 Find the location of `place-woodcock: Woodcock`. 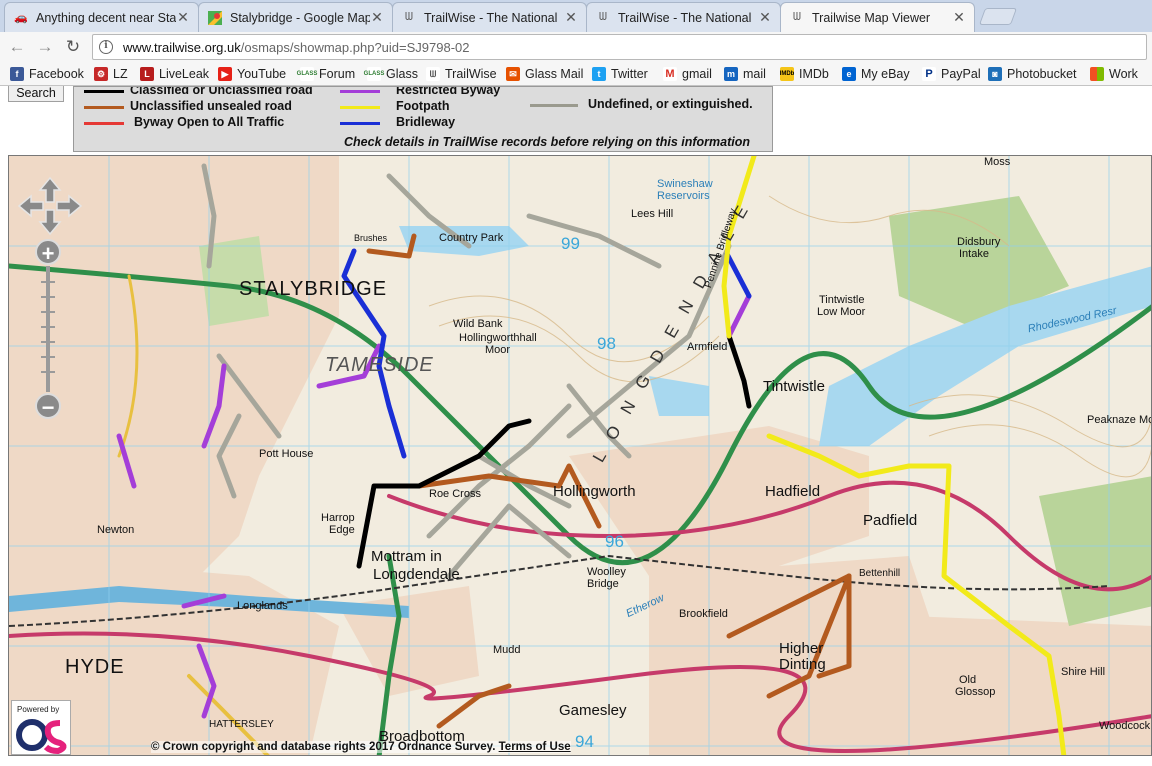

place-woodcock: Woodcock is located at coordinates (1125, 726).